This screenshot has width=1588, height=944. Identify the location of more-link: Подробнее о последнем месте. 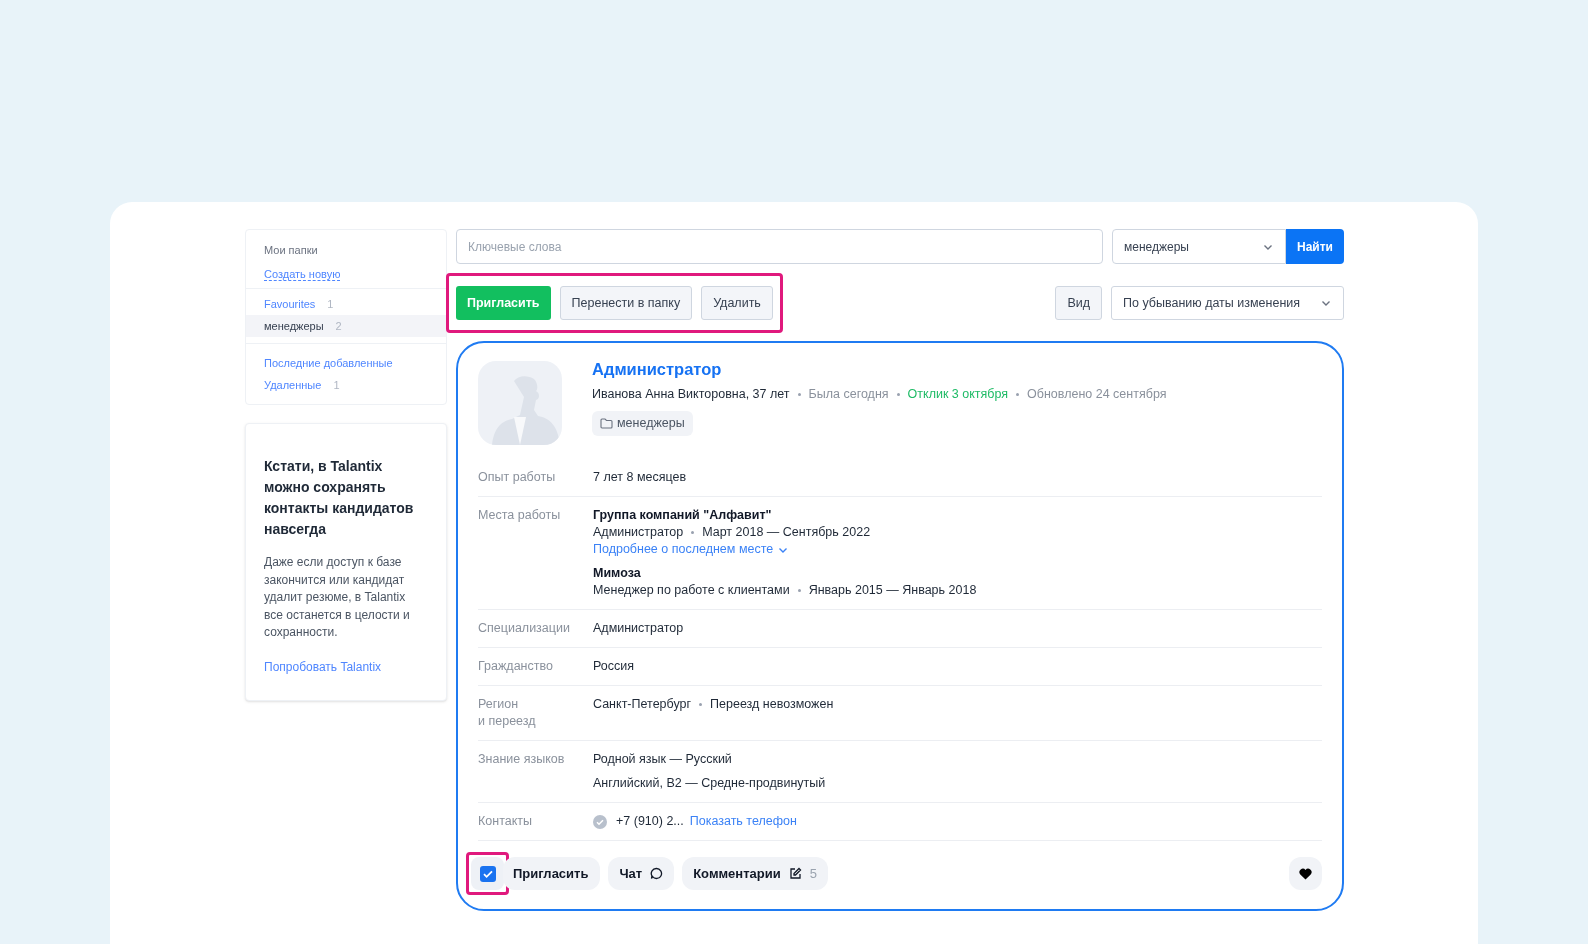
(785, 549).